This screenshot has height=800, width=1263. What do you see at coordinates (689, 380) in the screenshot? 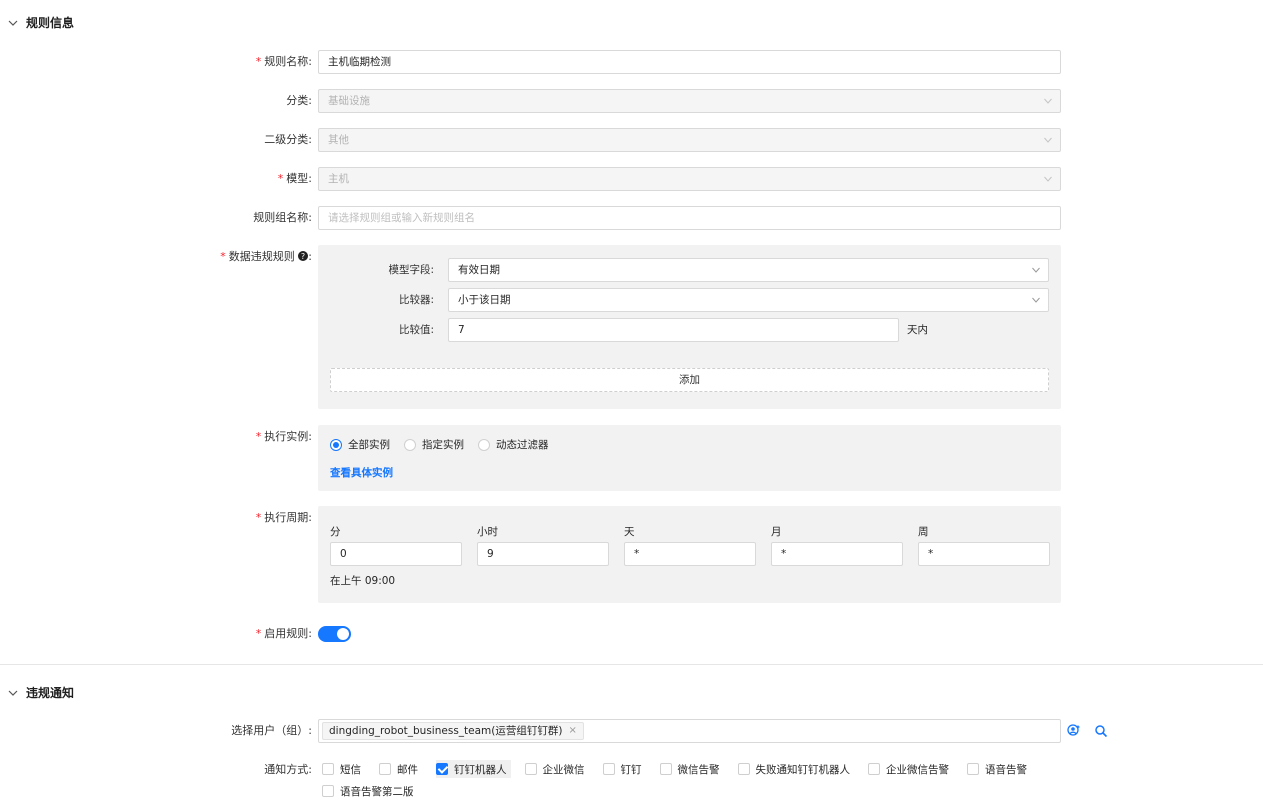
I see `add-condition-button: 添加` at bounding box center [689, 380].